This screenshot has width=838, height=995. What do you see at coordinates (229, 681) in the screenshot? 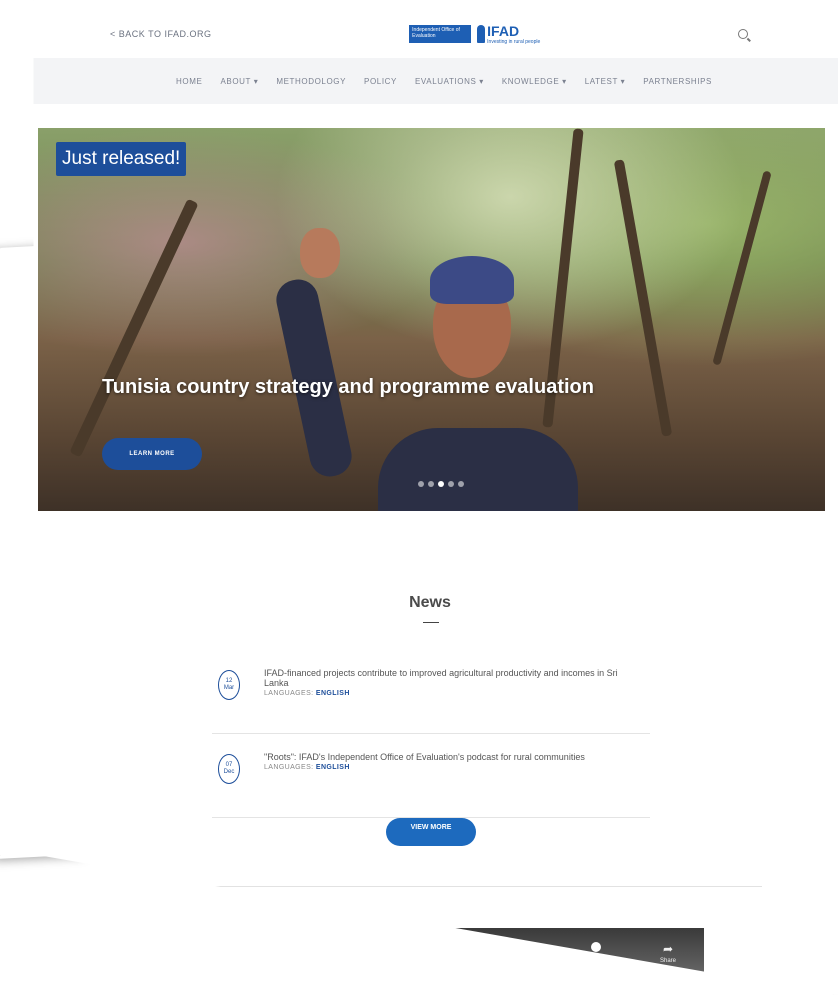
I see `date-day: 12` at bounding box center [229, 681].